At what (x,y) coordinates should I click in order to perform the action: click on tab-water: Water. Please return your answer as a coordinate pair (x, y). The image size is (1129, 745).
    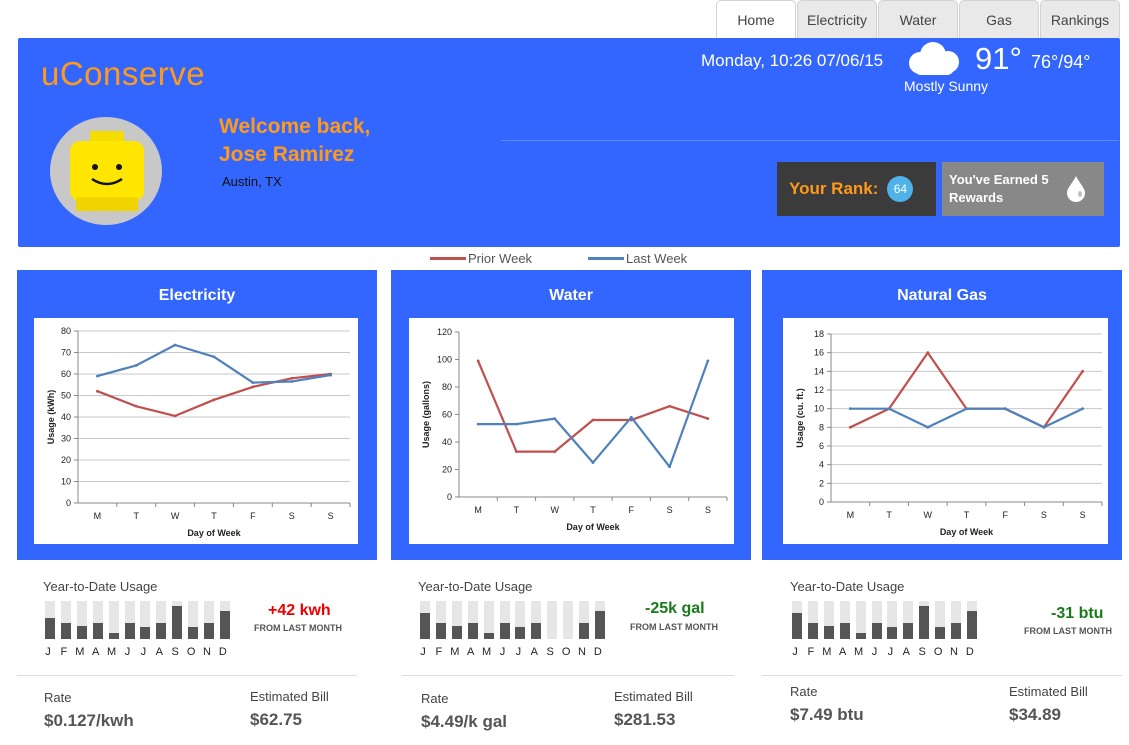
    Looking at the image, I should click on (918, 19).